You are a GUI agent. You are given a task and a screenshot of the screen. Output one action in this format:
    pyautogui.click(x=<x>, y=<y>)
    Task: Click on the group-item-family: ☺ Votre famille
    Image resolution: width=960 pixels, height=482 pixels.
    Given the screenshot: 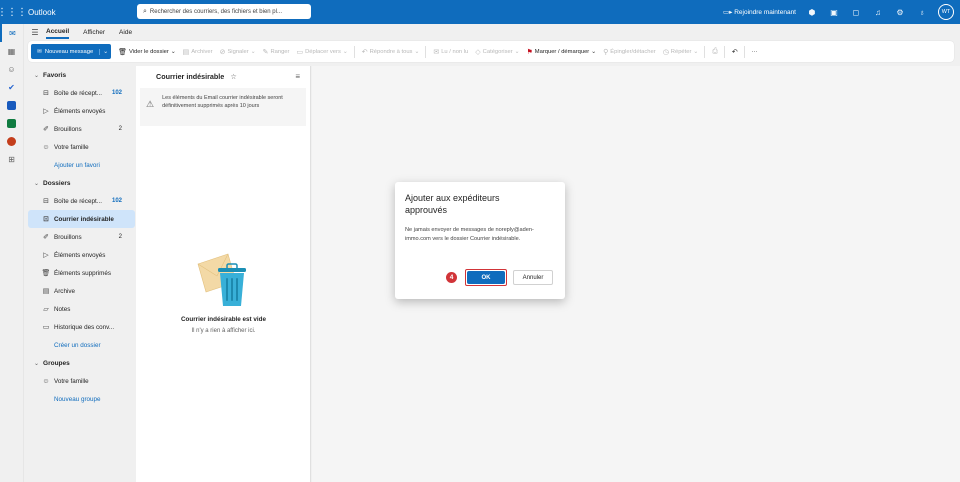 What is the action you would take?
    pyautogui.click(x=81, y=381)
    